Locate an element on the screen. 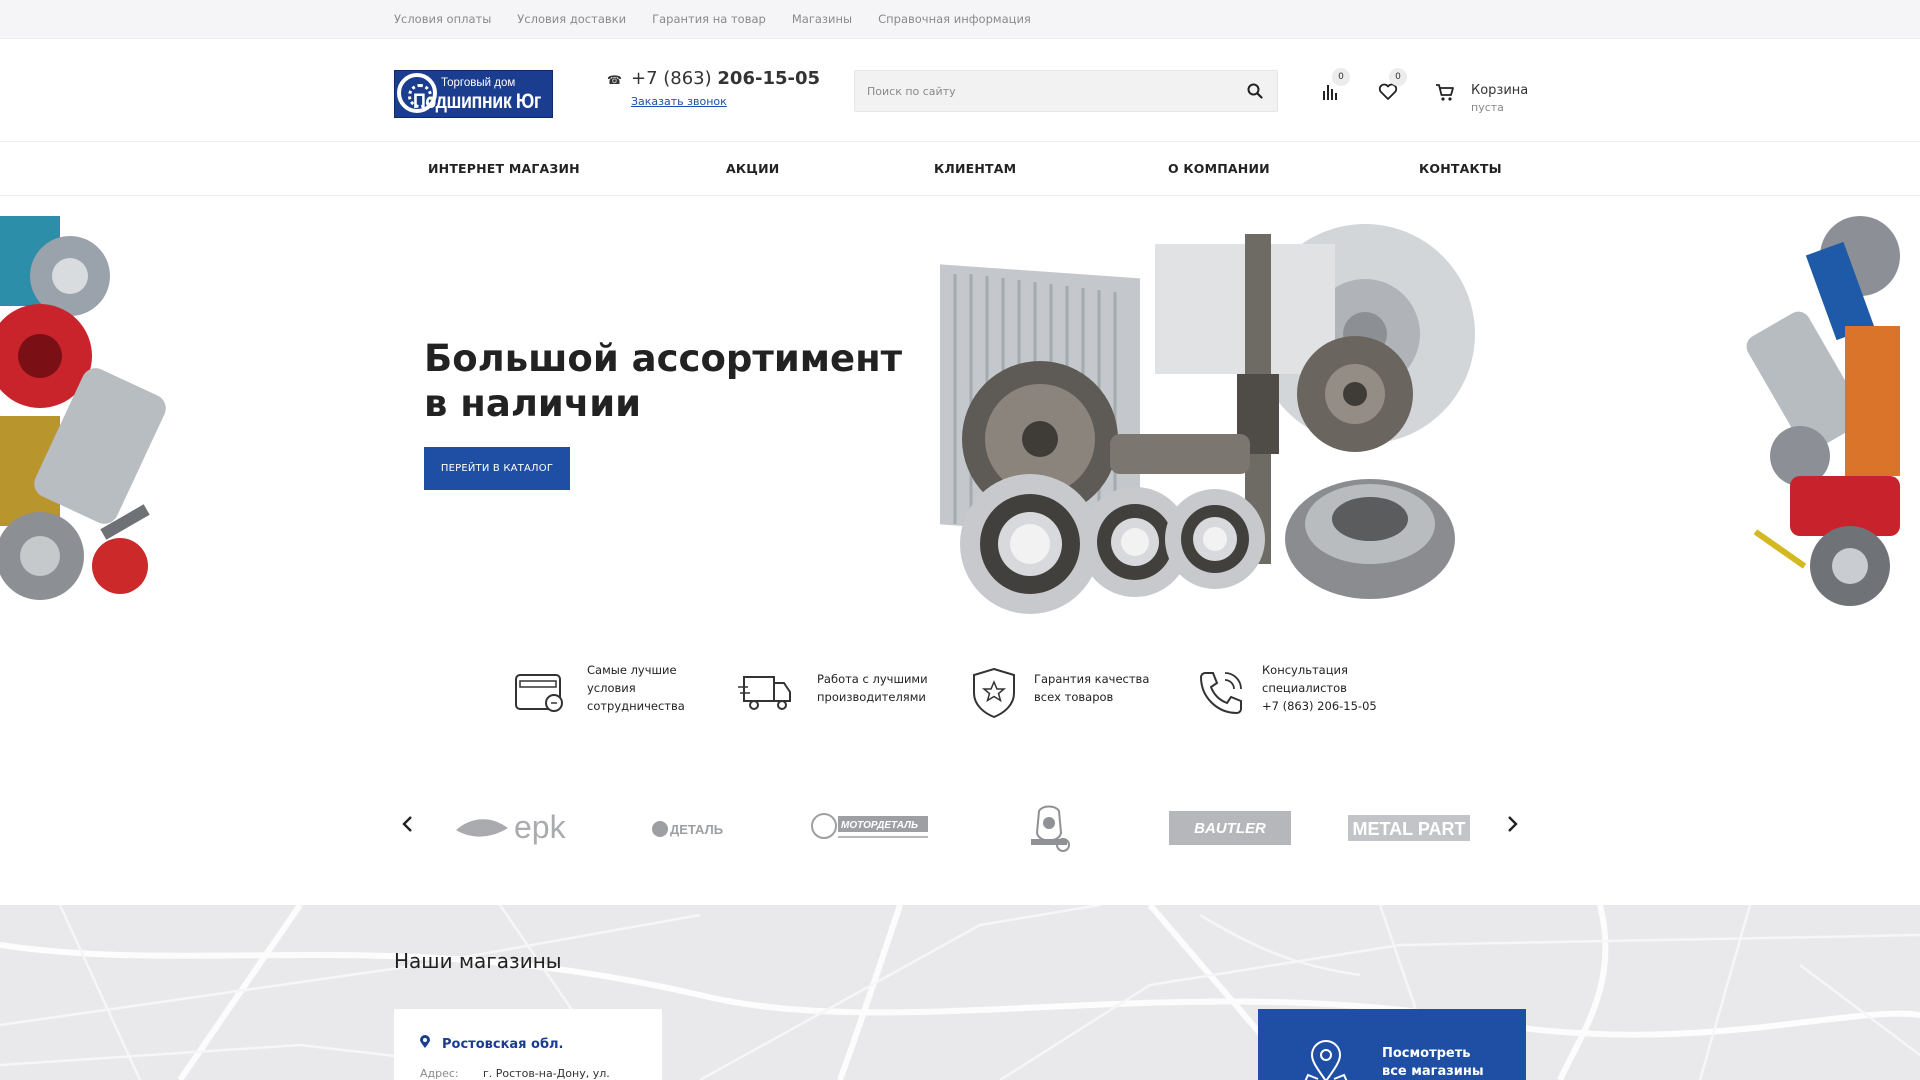  search-input is located at coordinates (1047, 91).